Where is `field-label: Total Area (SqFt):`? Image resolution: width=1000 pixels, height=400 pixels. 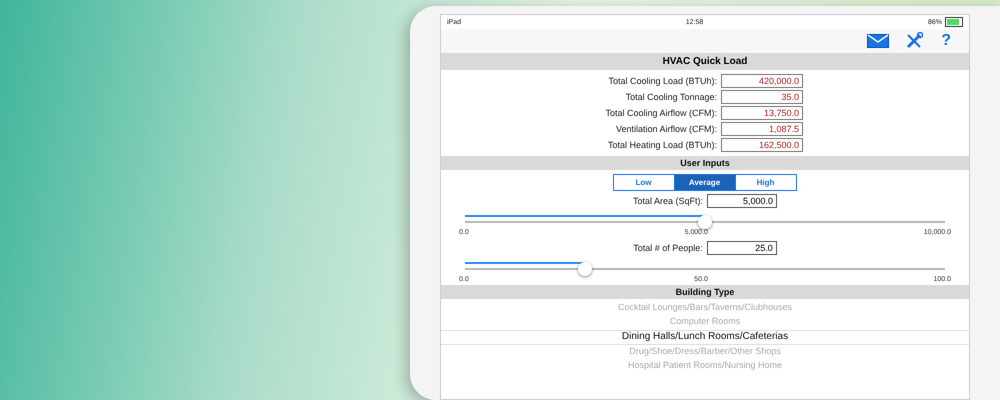
field-label: Total Area (SqFt): is located at coordinates (668, 201).